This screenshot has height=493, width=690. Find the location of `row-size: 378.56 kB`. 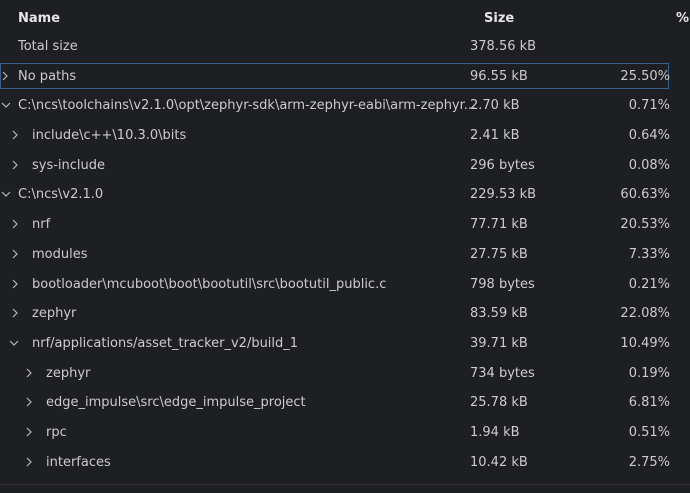

row-size: 378.56 kB is located at coordinates (503, 46).